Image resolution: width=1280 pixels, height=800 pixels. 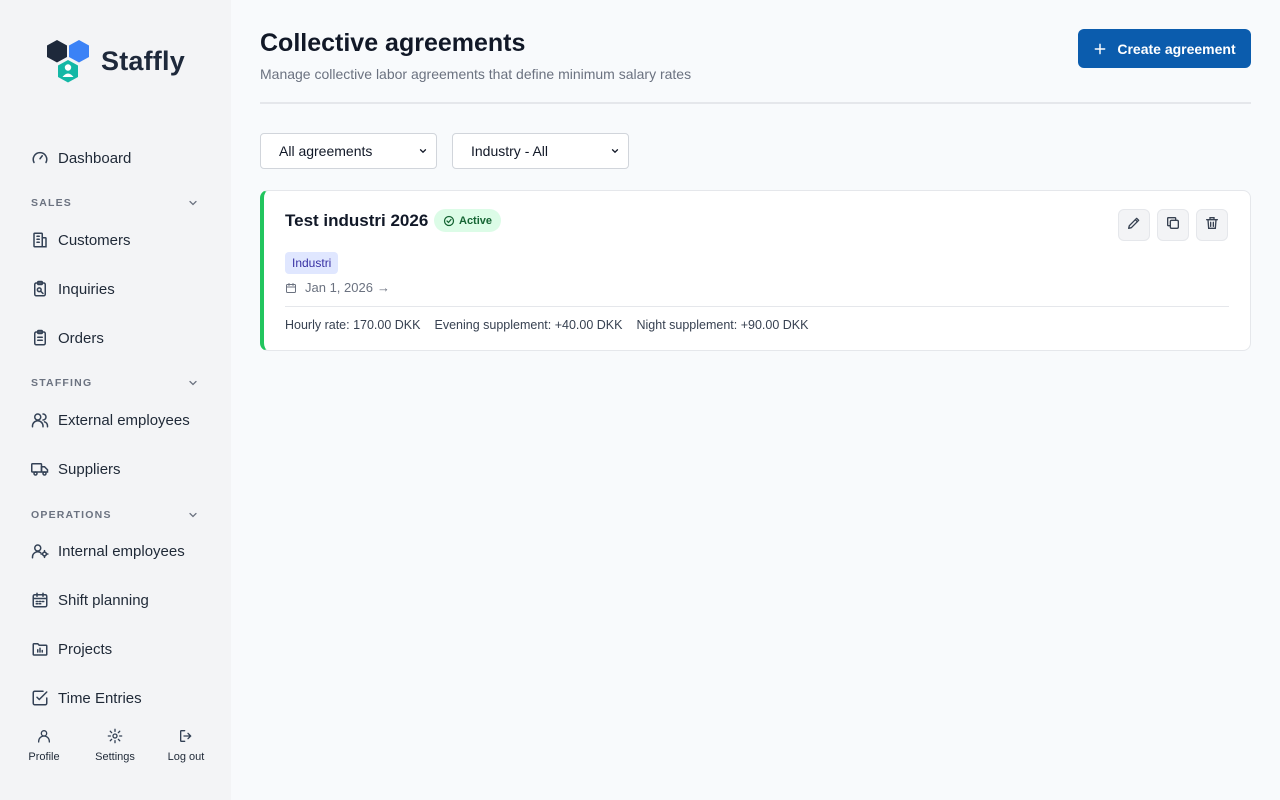 I want to click on hourly-rate: Hourly rate: 170.00 DKK, so click(x=353, y=325).